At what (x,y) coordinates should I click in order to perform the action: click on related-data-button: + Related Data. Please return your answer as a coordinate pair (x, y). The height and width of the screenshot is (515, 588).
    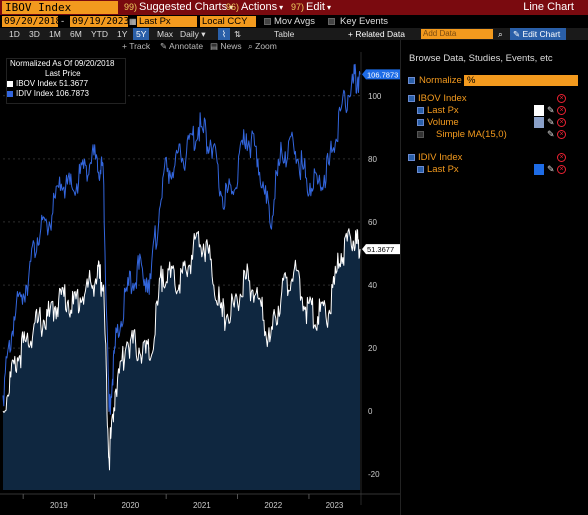
    Looking at the image, I should click on (380, 34).